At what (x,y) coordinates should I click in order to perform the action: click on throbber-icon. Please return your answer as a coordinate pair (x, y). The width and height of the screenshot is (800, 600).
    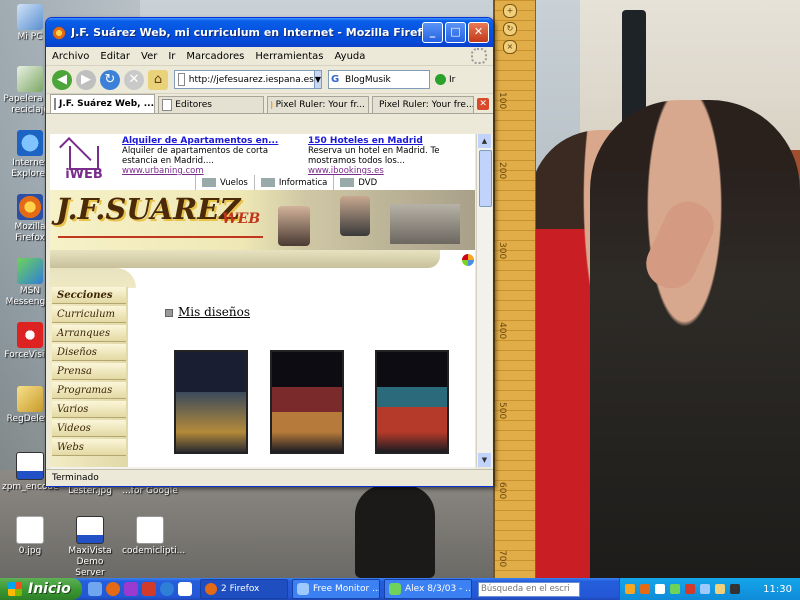
    Looking at the image, I should click on (479, 56).